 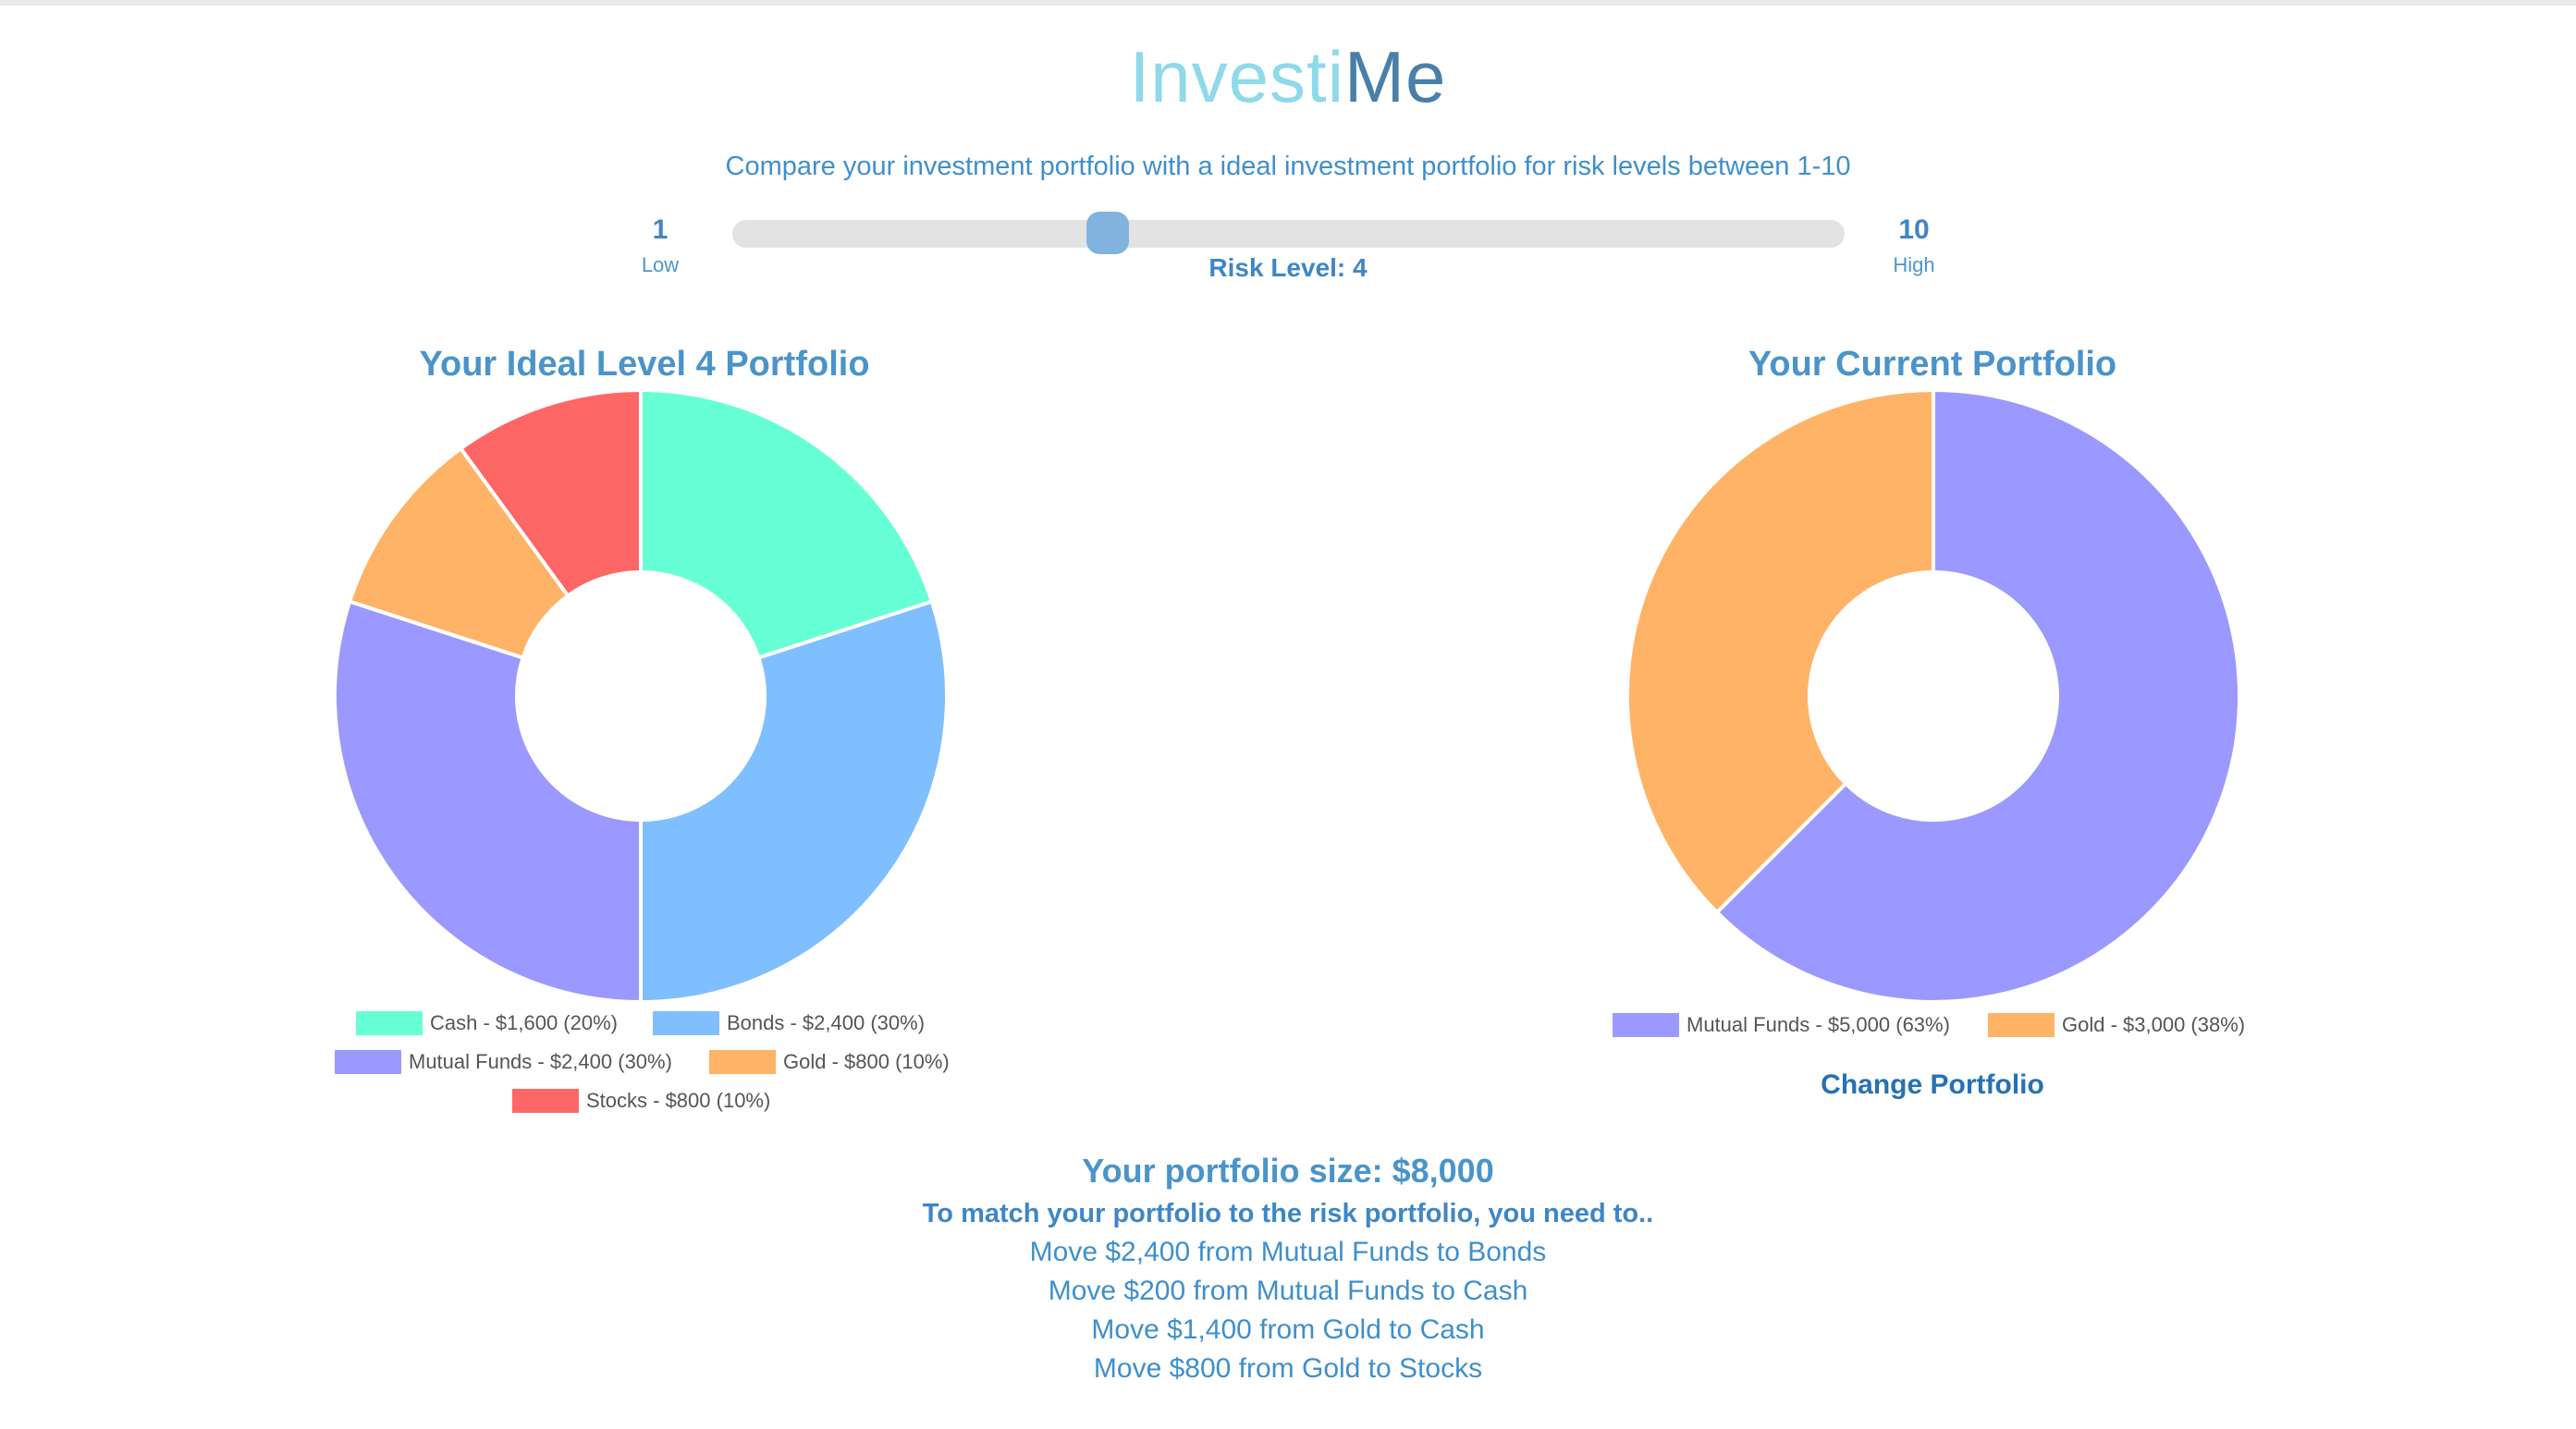 I want to click on rebalance-move: Move $2,400 from Mutual Funds to Bonds, so click(x=1288, y=1252).